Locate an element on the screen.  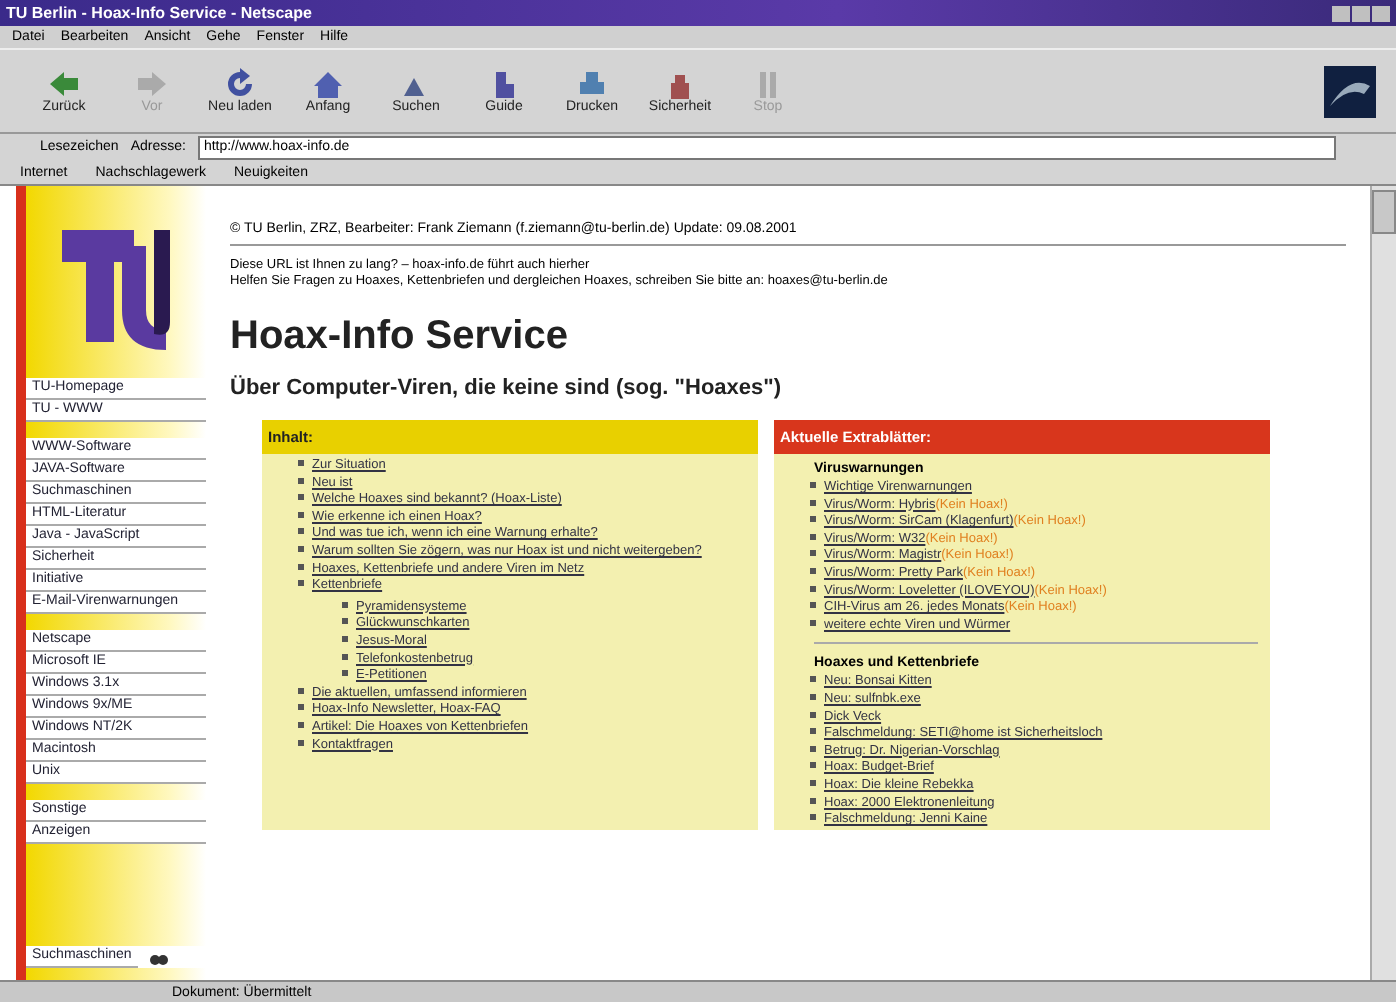
scrollbar is located at coordinates (1383, 583).